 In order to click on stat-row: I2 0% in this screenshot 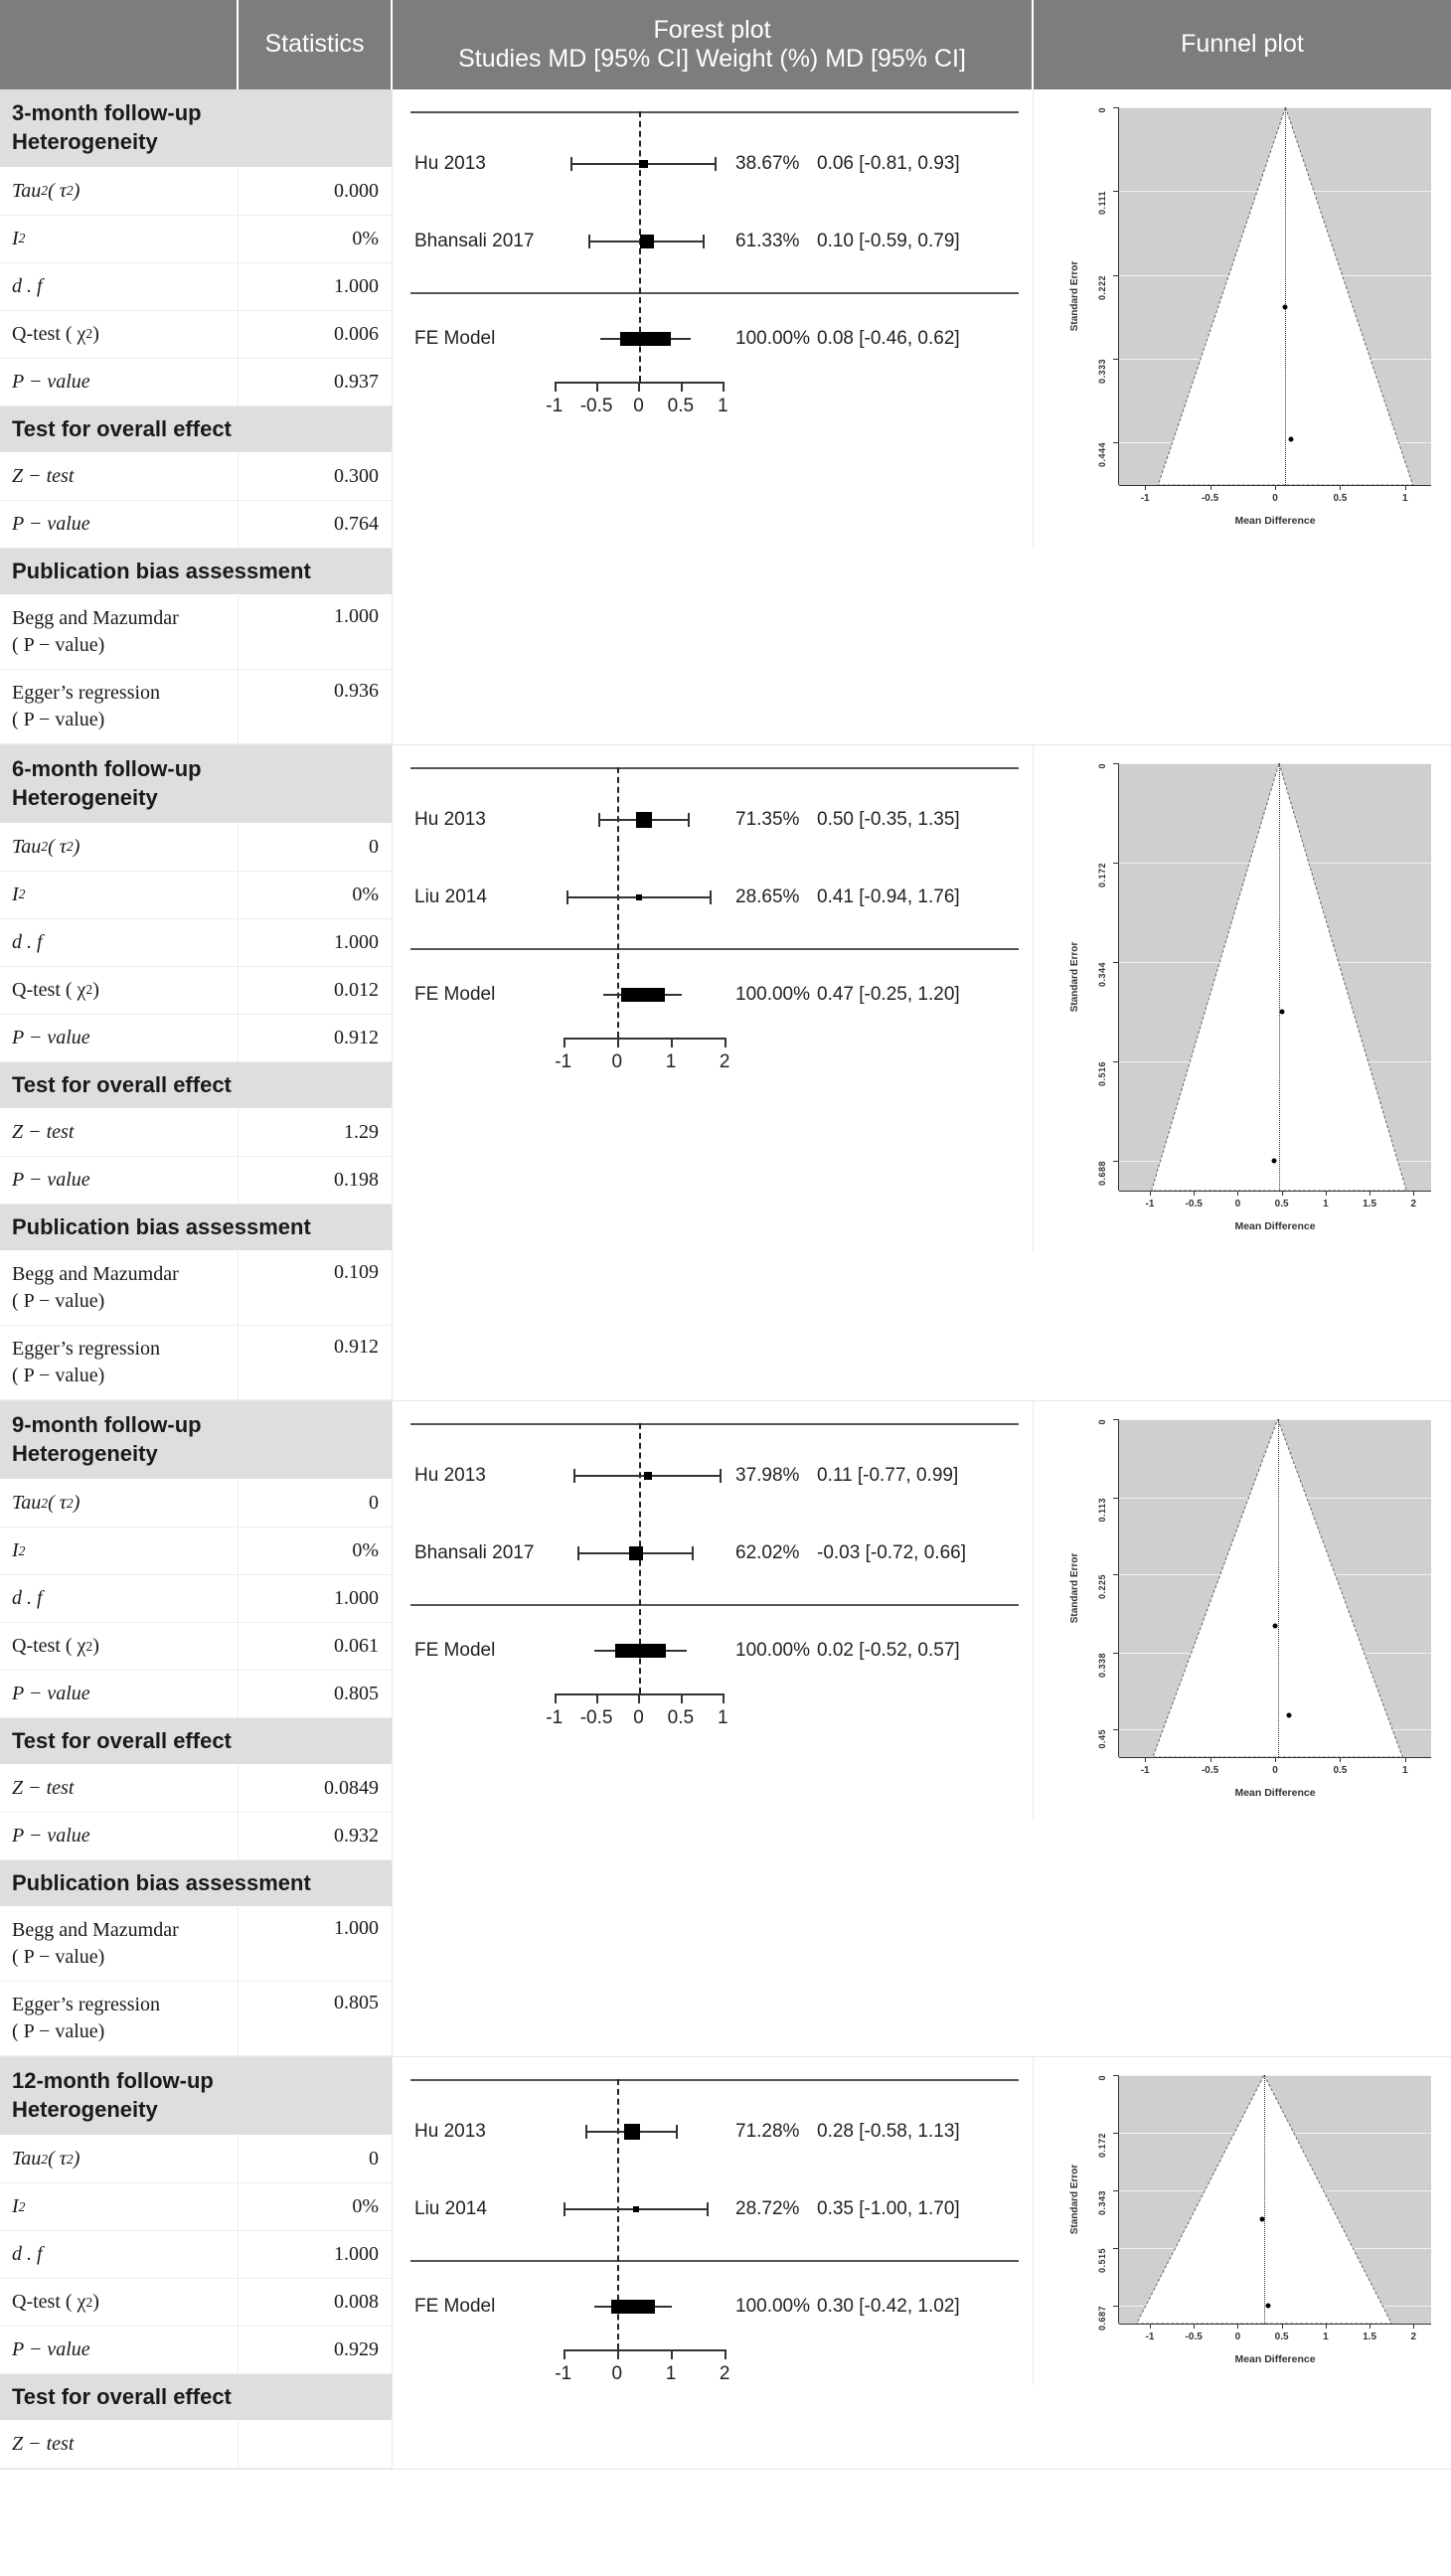, I will do `click(196, 2207)`.